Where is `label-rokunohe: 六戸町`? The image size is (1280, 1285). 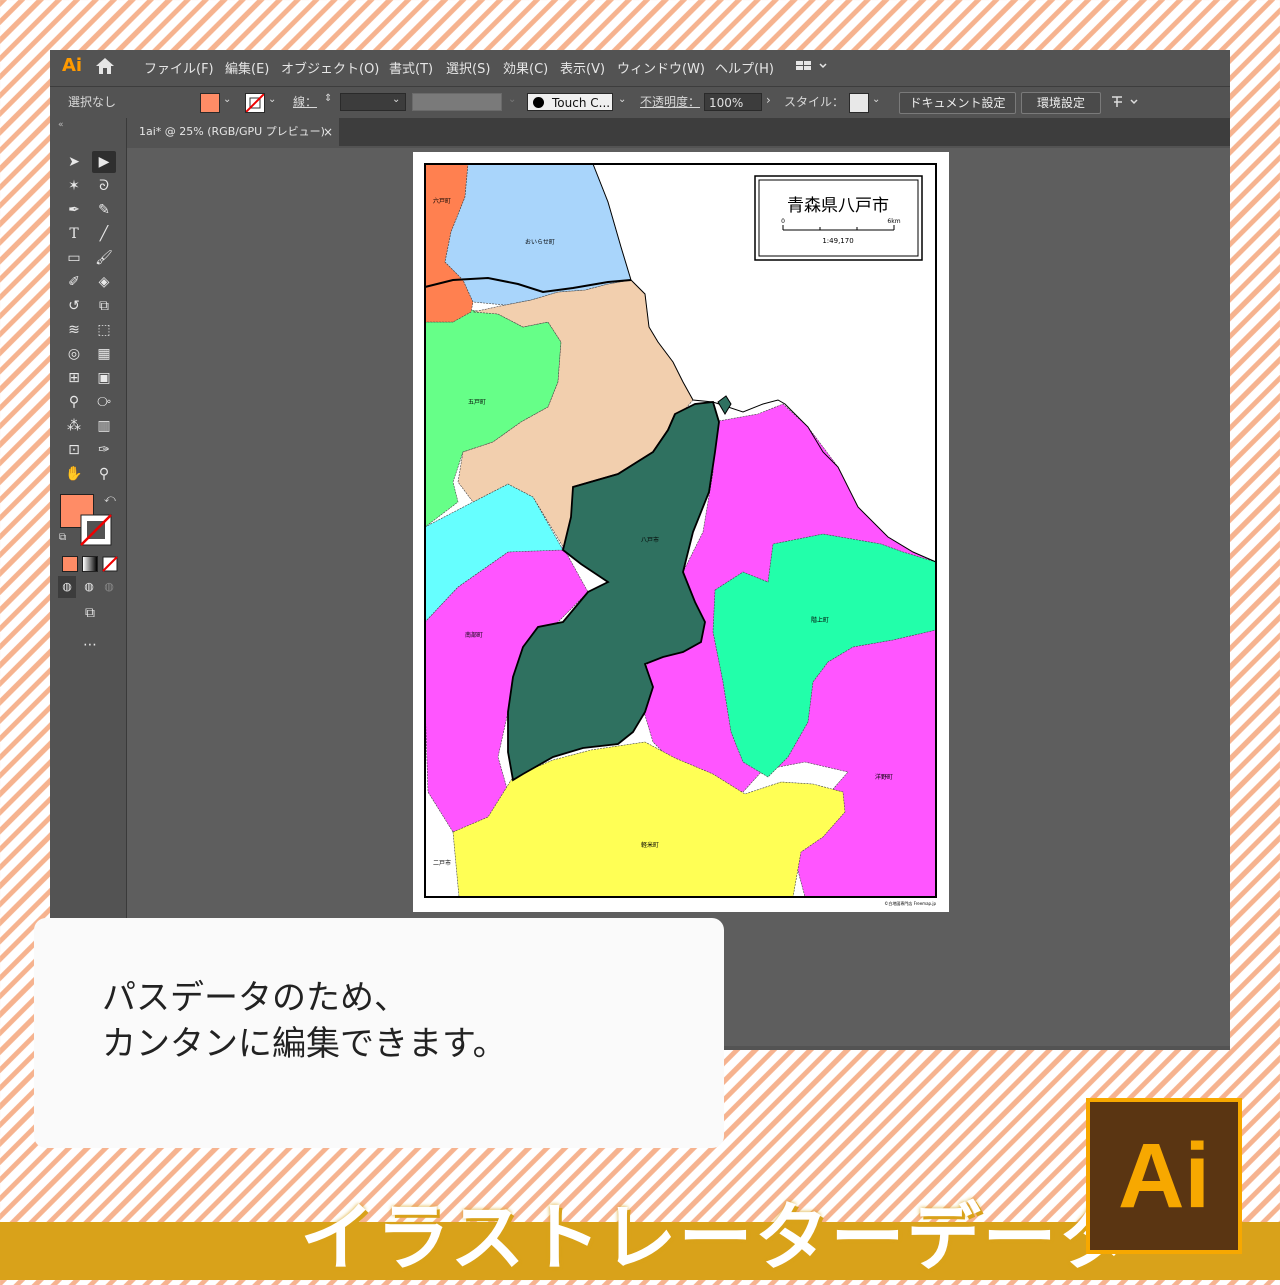
label-rokunohe: 六戸町 is located at coordinates (442, 201).